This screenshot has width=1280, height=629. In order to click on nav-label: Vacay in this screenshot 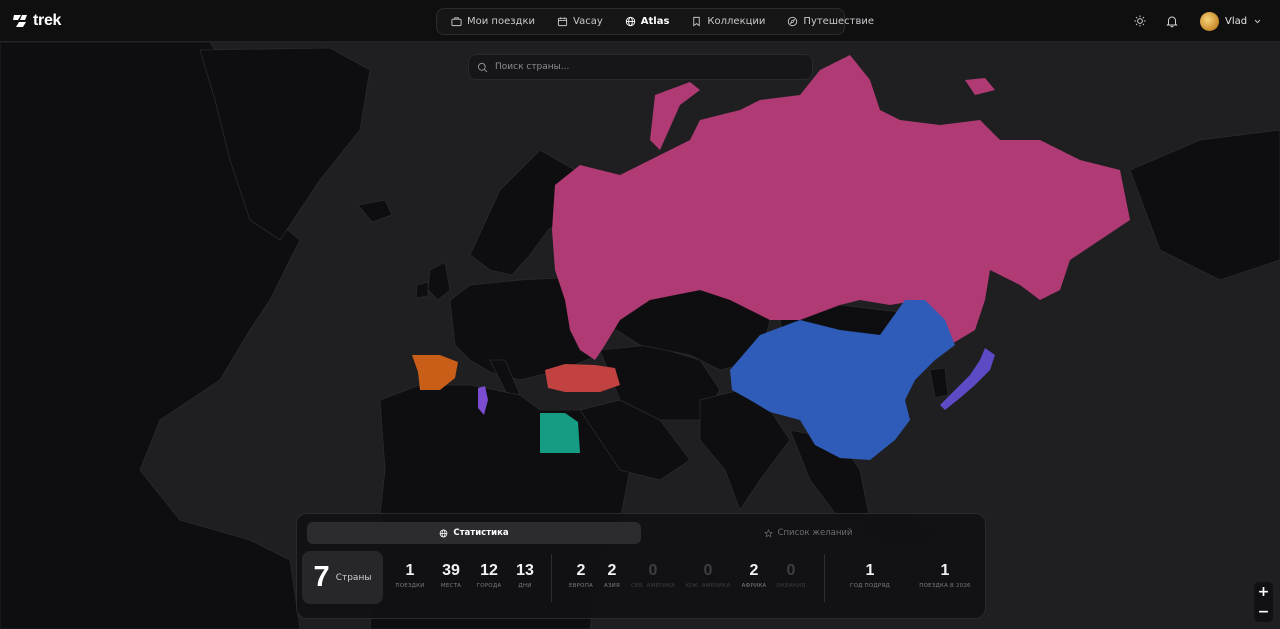, I will do `click(588, 21)`.